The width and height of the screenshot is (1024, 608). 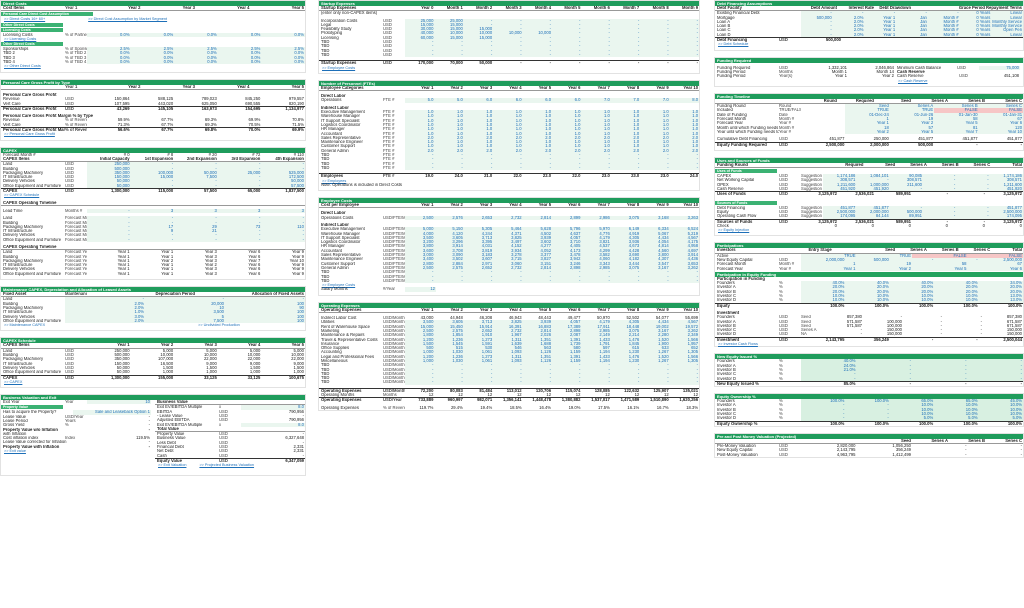 What do you see at coordinates (508, 217) in the screenshot?
I see `value-cell: 2,732` at bounding box center [508, 217].